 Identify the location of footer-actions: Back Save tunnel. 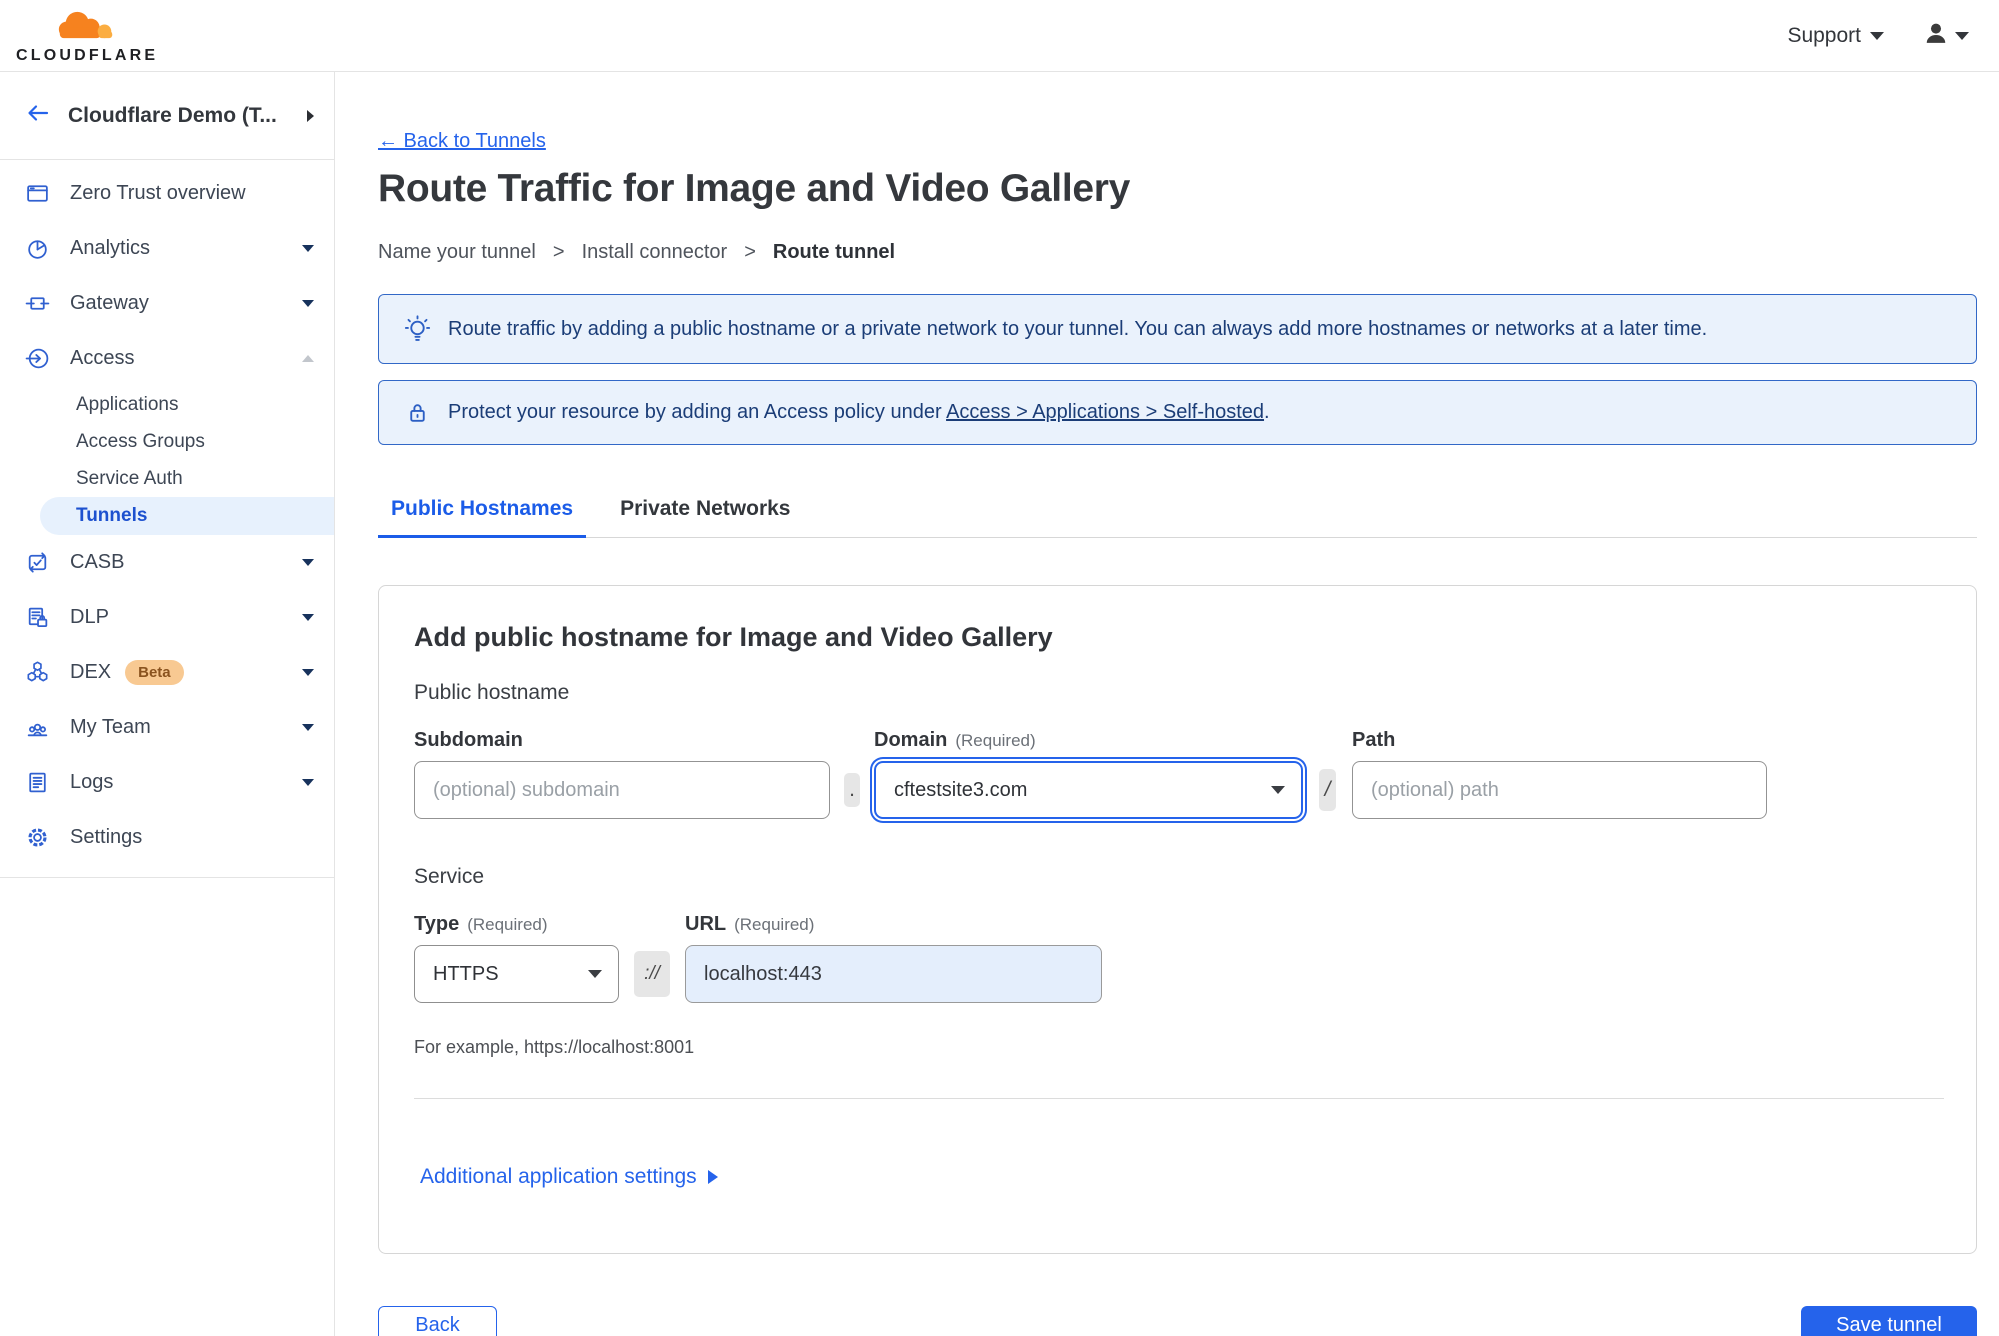
(1177, 1321).